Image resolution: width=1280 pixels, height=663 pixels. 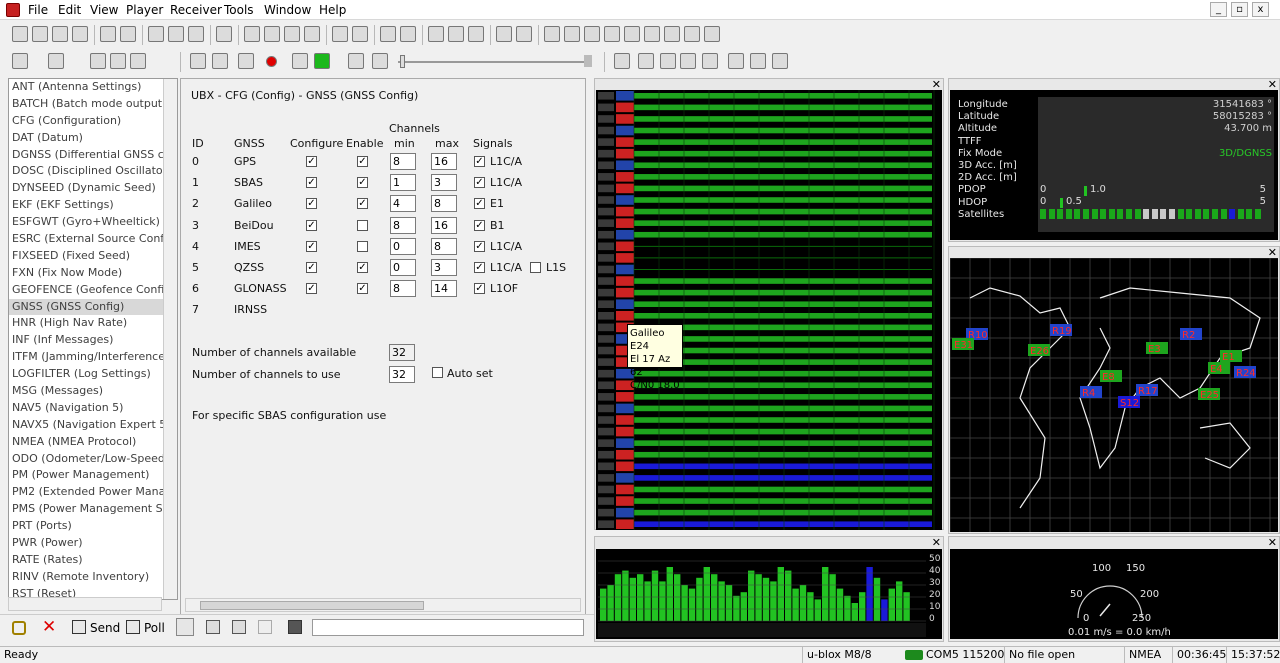 What do you see at coordinates (93, 509) in the screenshot?
I see `tree-item: PMS (Power Management Set` at bounding box center [93, 509].